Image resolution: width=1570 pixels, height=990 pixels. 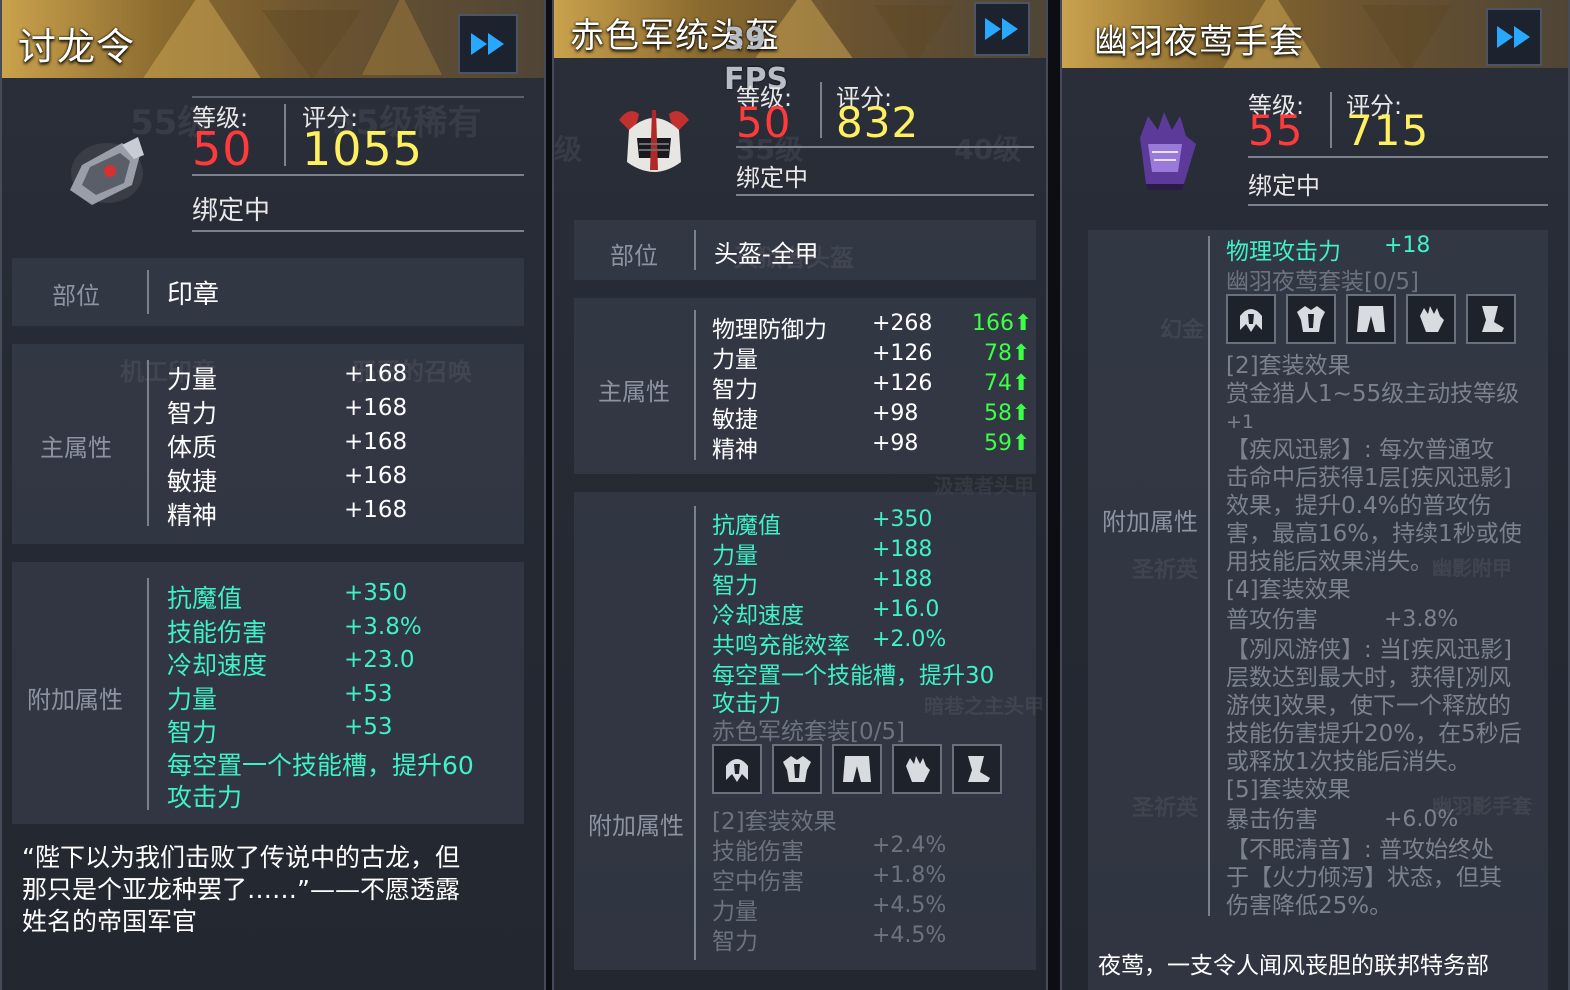 I want to click on set-stat-value: +4.5%, so click(x=909, y=935).